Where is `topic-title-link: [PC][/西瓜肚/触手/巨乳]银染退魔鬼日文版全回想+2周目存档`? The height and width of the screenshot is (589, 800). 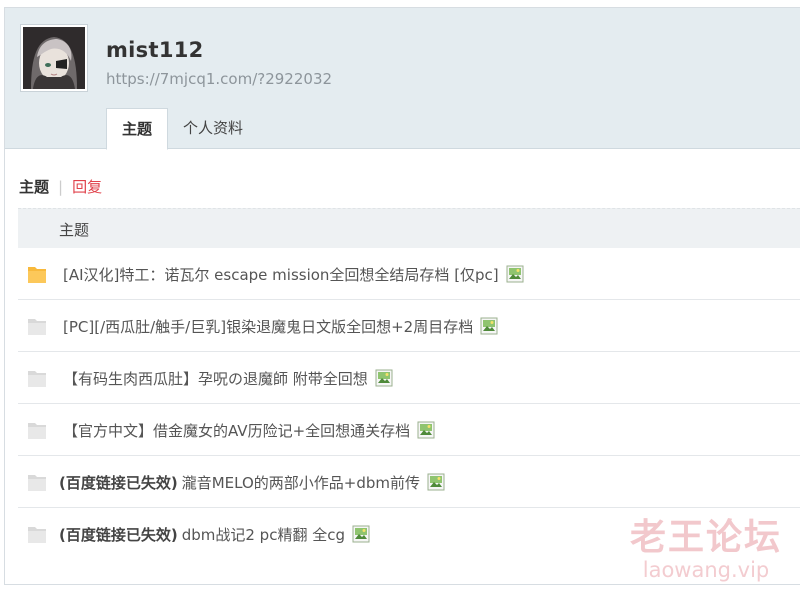
topic-title-link: [PC][/西瓜肚/触手/巨乳]银染退魔鬼日文版全回想+2周目存档 is located at coordinates (268, 326).